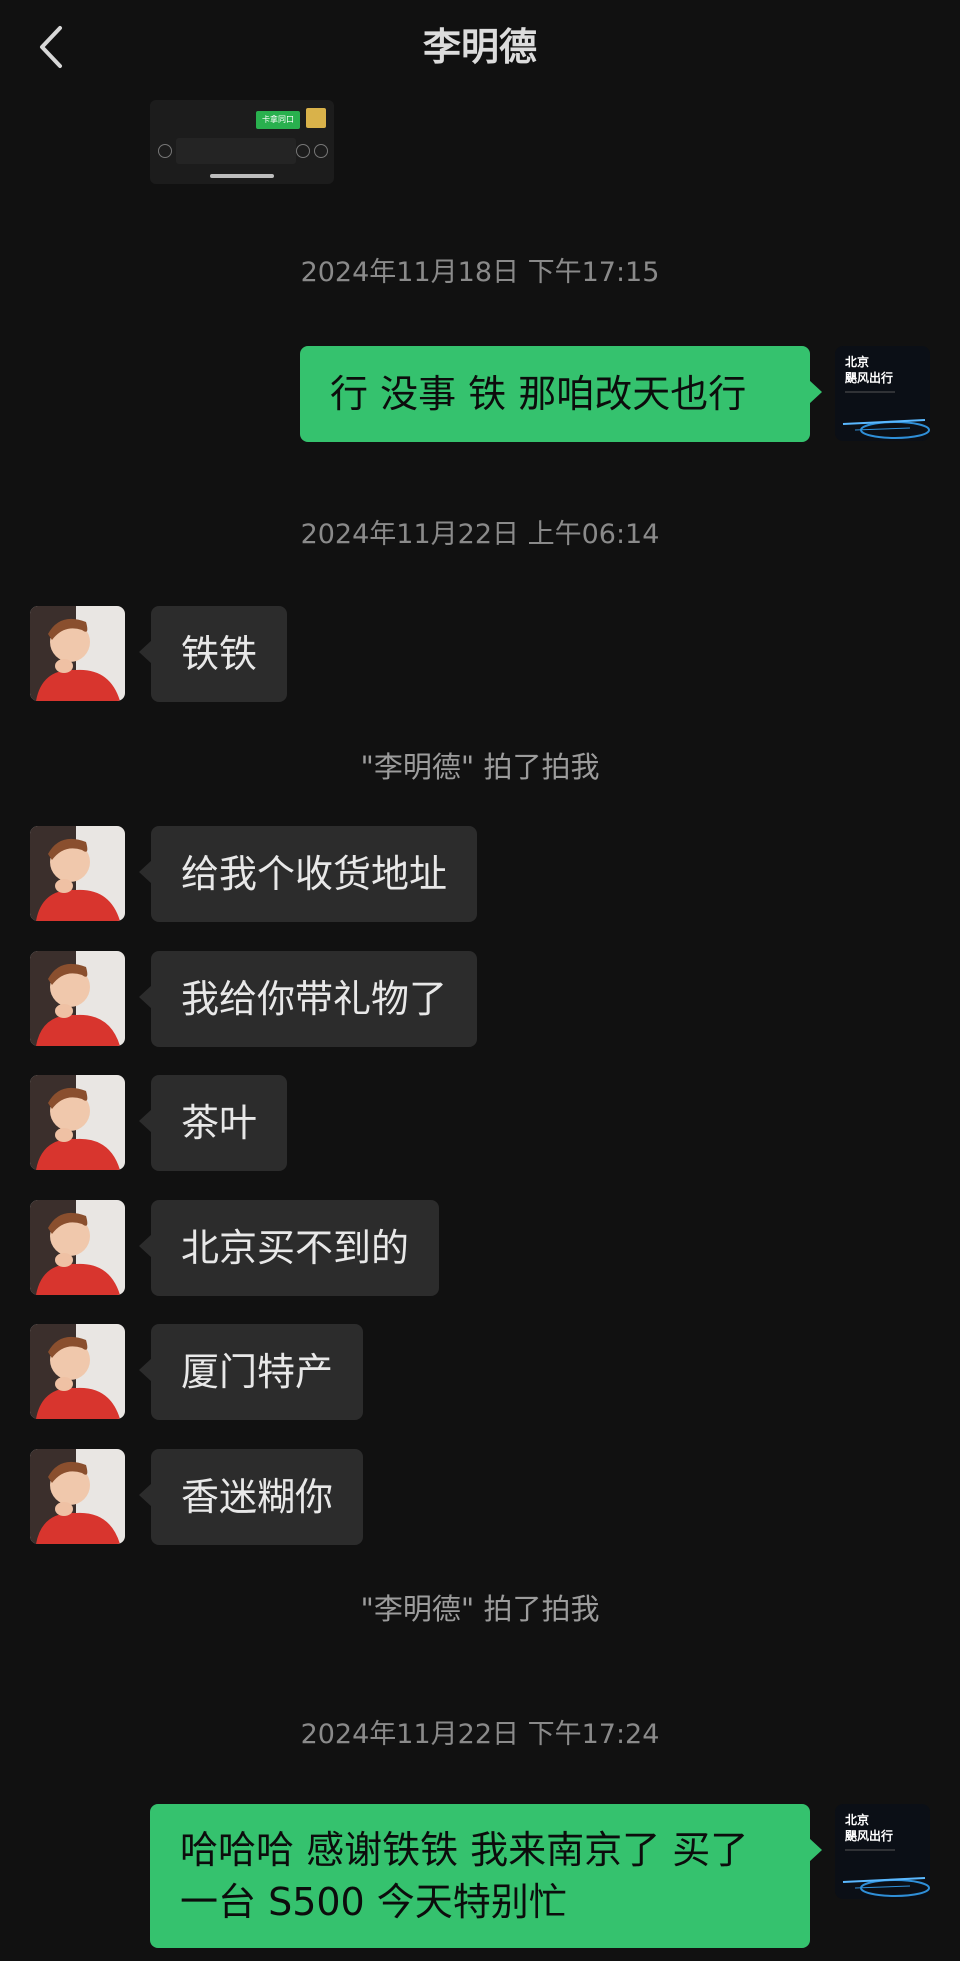 The image size is (960, 1961). Describe the element at coordinates (219, 1123) in the screenshot. I see `message-text: 茶叶` at that location.